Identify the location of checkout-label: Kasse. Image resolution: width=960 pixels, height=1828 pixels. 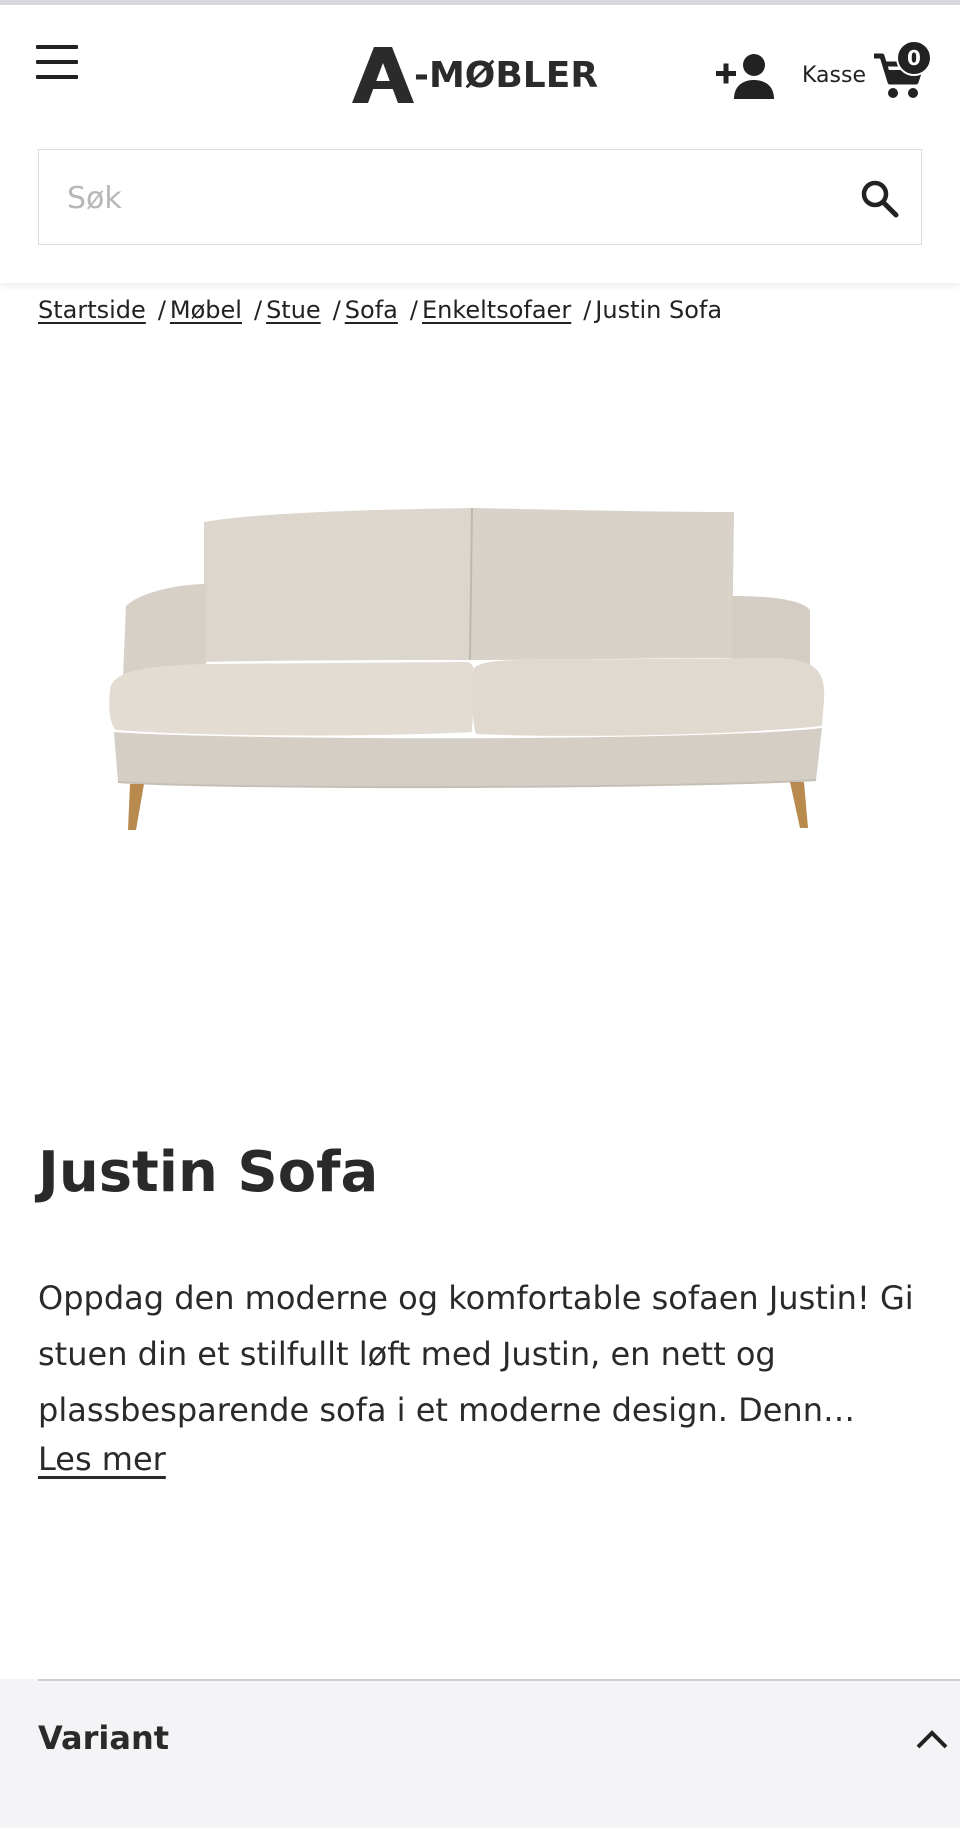
(834, 75).